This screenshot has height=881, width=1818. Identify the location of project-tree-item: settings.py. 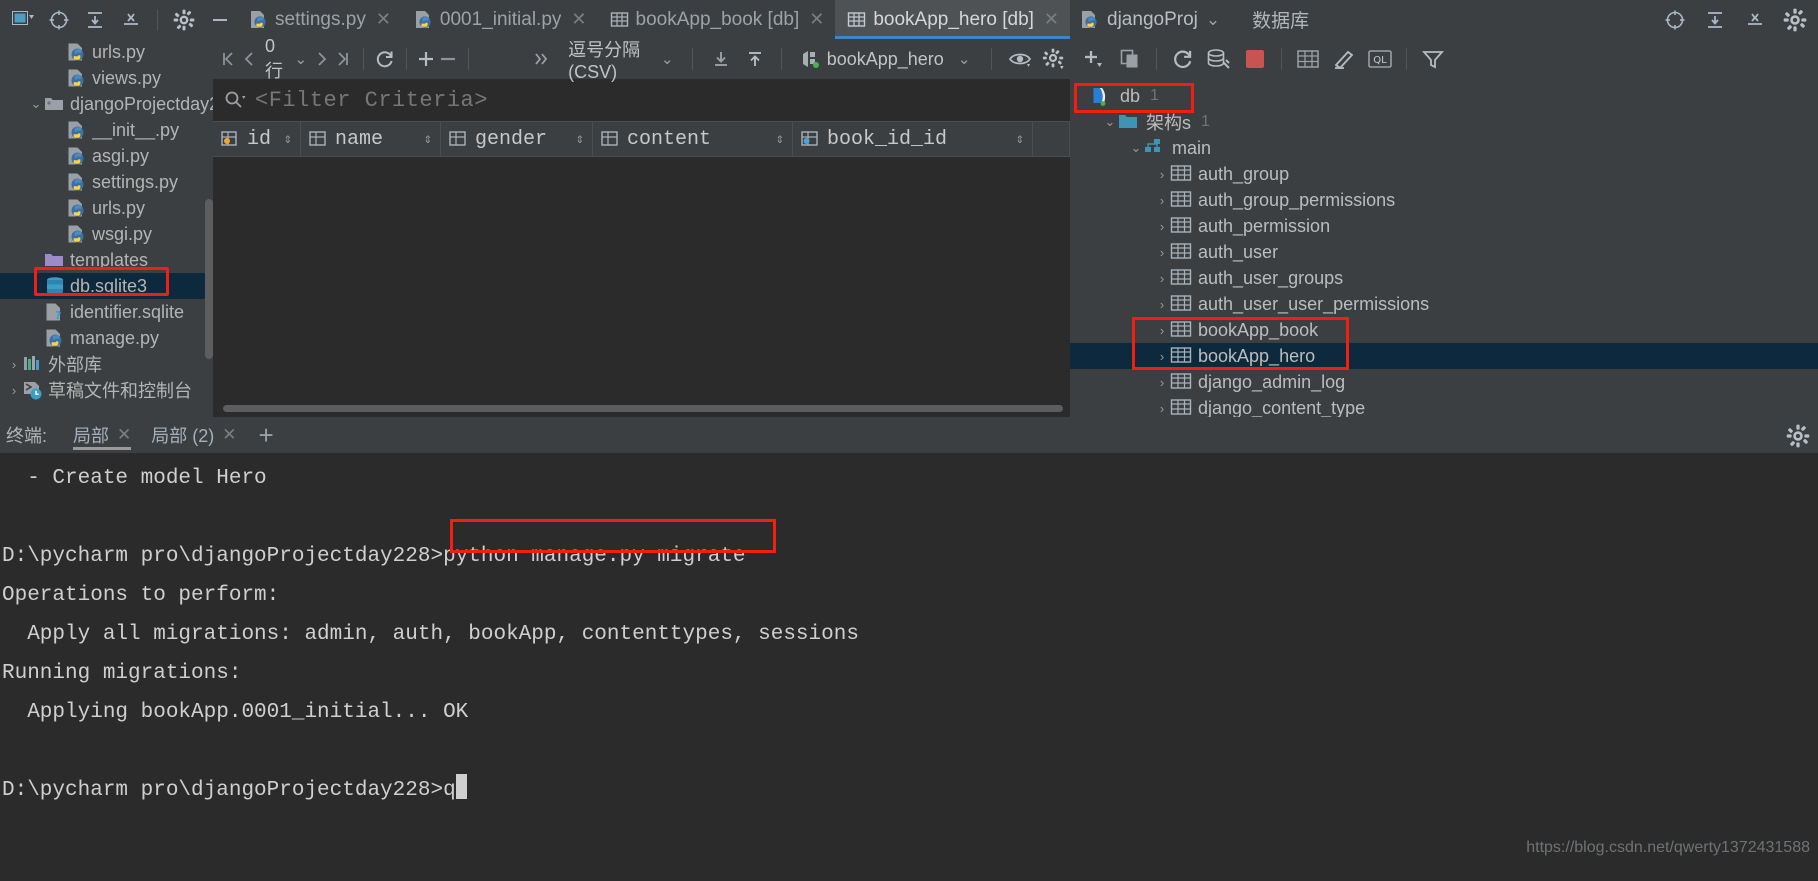
(106, 182).